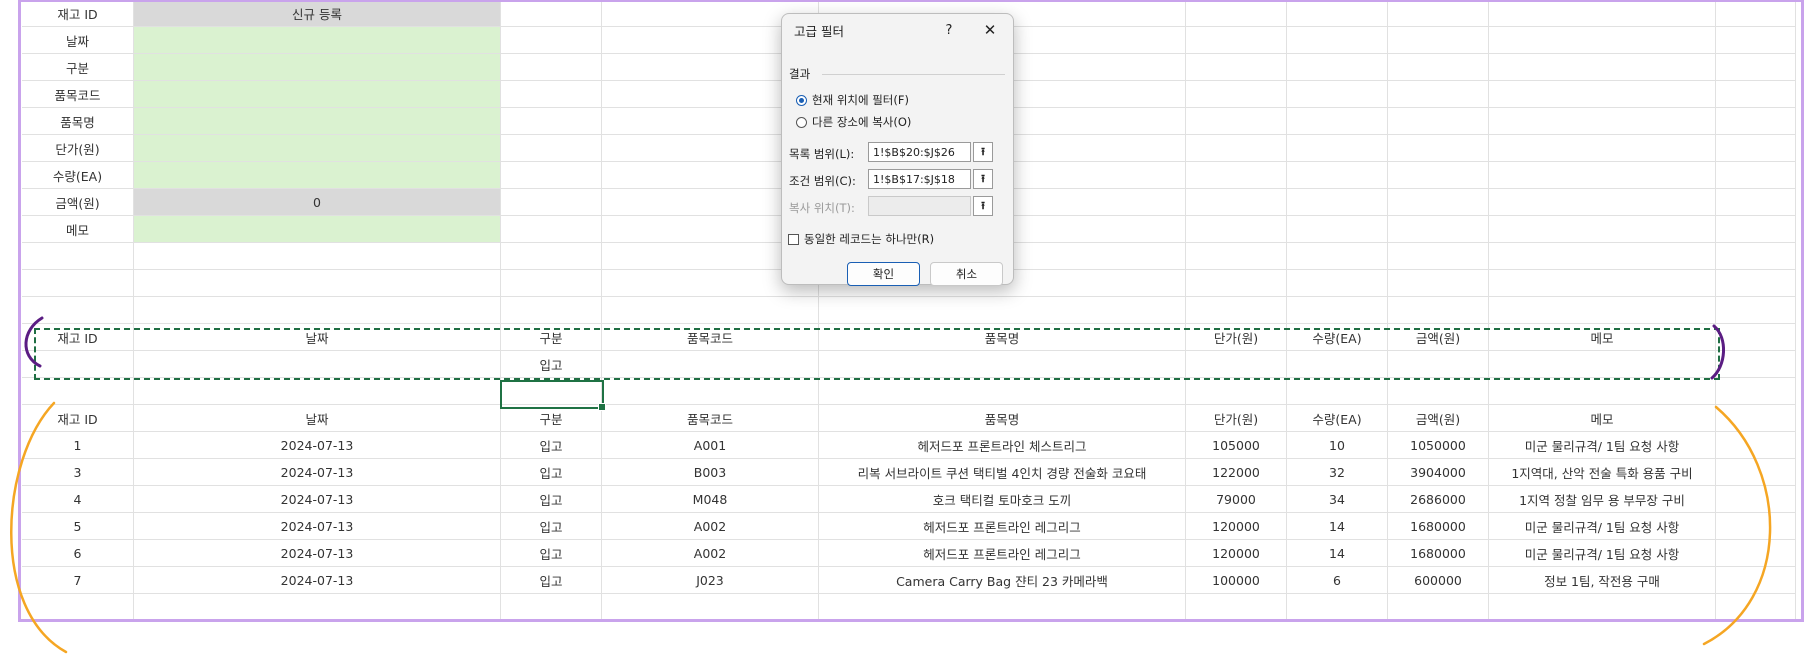 Image resolution: width=1807 pixels, height=656 pixels. Describe the element at coordinates (861, 239) in the screenshot. I see `unique-records-checkbox: 동일한 레코드는 하나만(R)` at that location.